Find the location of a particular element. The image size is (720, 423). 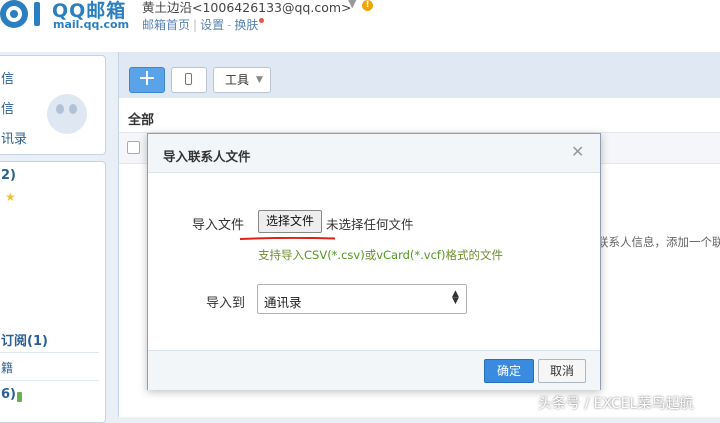

sidebar: 信 信 讯录 2) ★ 订阅(1) 籍 6) is located at coordinates (54, 237).